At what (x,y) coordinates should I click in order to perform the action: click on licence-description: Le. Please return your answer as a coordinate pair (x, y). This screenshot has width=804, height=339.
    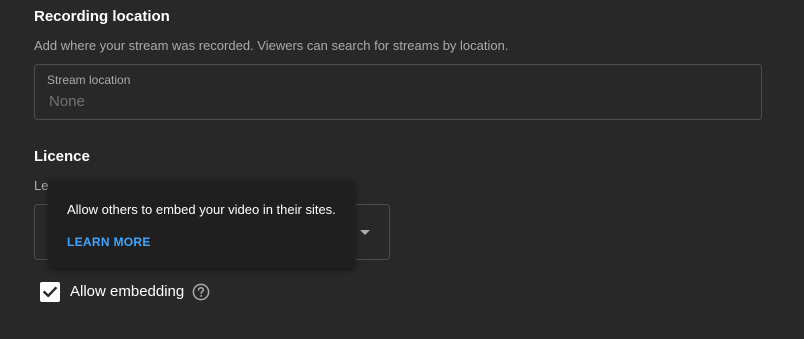
    Looking at the image, I should click on (41, 185).